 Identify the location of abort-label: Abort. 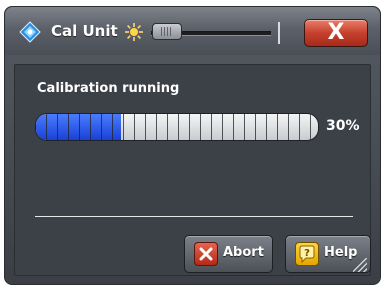
(243, 252).